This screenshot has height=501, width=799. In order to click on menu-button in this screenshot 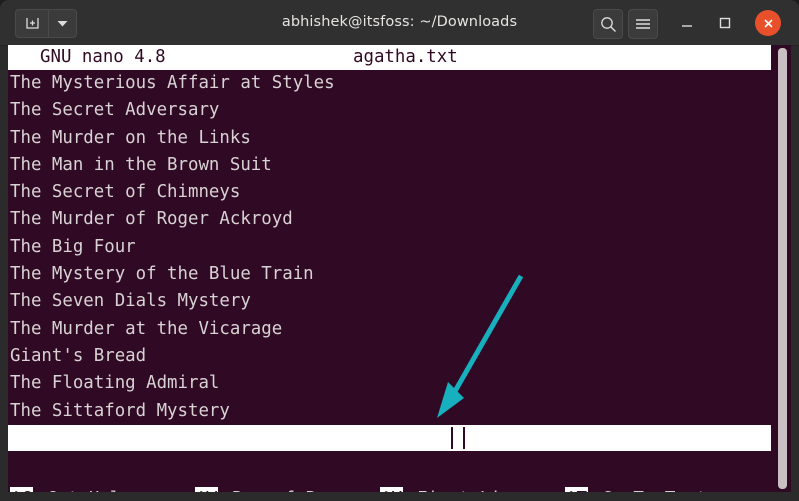, I will do `click(643, 24)`.